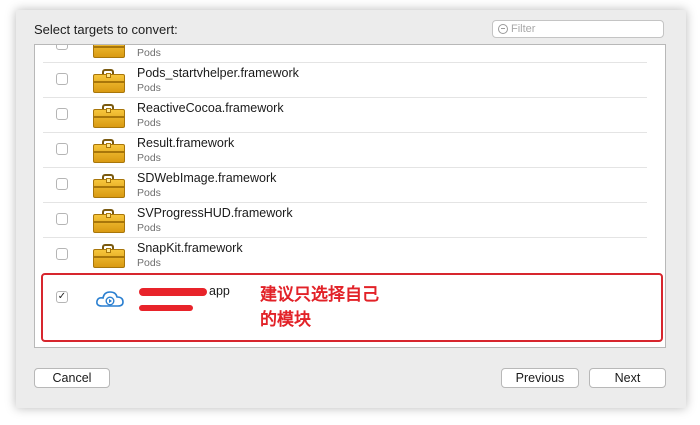 The height and width of the screenshot is (425, 700). Describe the element at coordinates (215, 213) in the screenshot. I see `target-name: SVProgressHUD.framework` at that location.